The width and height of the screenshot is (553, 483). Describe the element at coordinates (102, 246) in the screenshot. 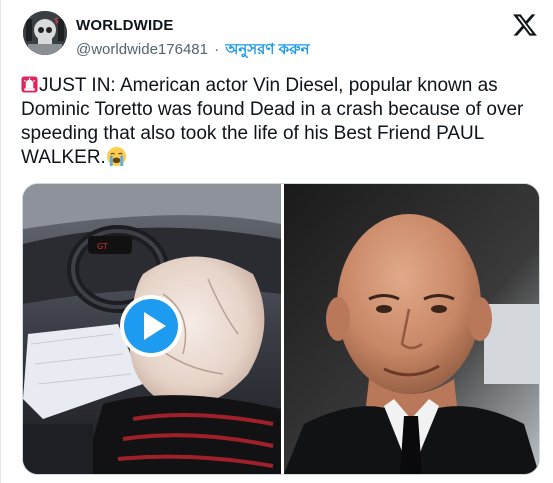

I see `svg-text: GT` at that location.